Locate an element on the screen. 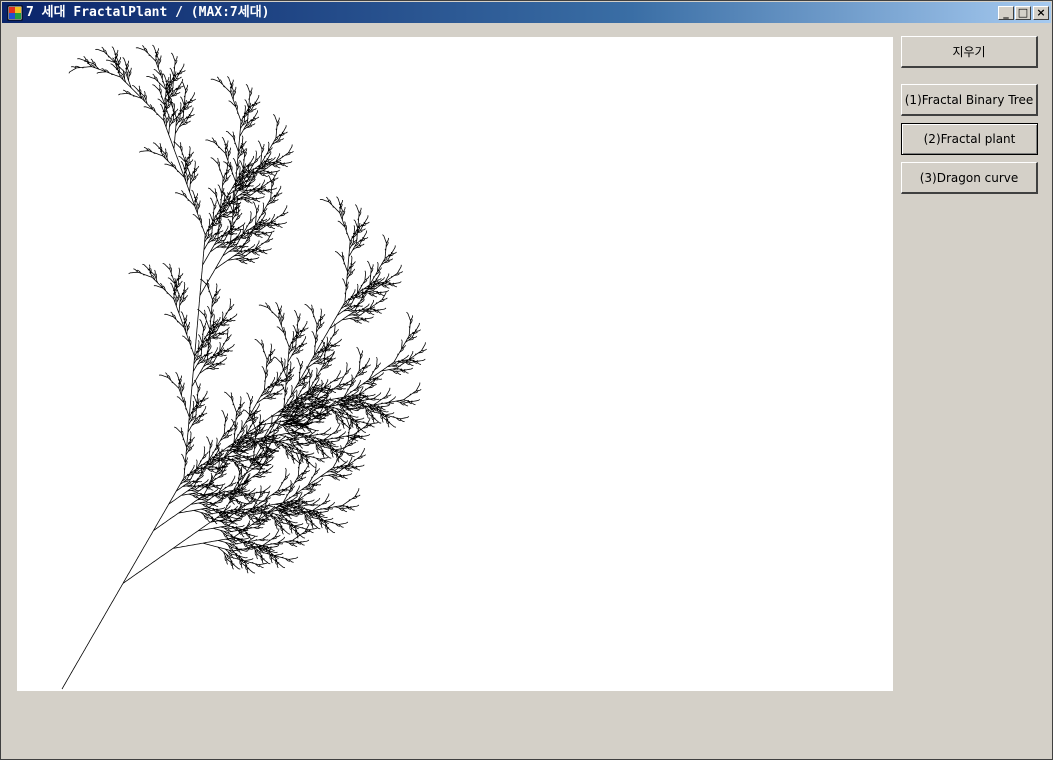 The height and width of the screenshot is (760, 1053). minimize-icon: _ is located at coordinates (1006, 12).